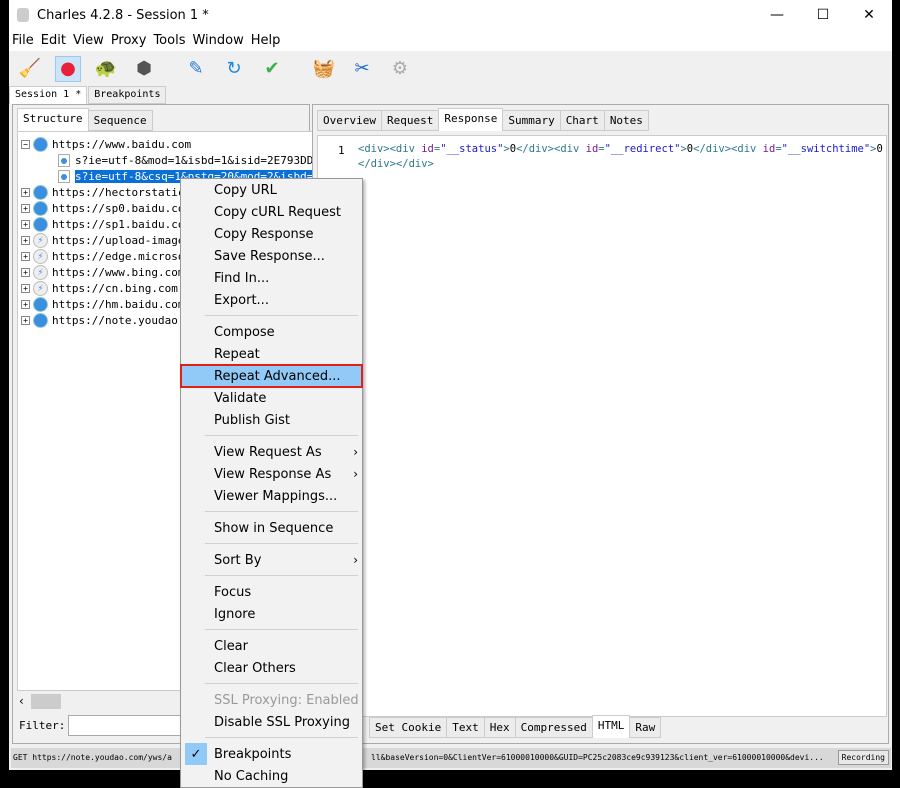 The image size is (900, 788). What do you see at coordinates (102, 304) in the screenshot?
I see `tree-host: + https://hm.baidu.com` at bounding box center [102, 304].